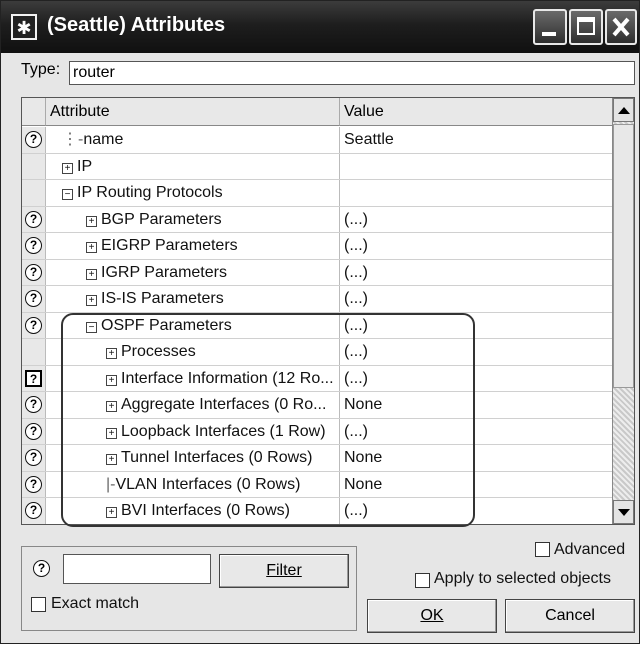 This screenshot has width=642, height=646. I want to click on scroll-thumb, so click(623, 256).